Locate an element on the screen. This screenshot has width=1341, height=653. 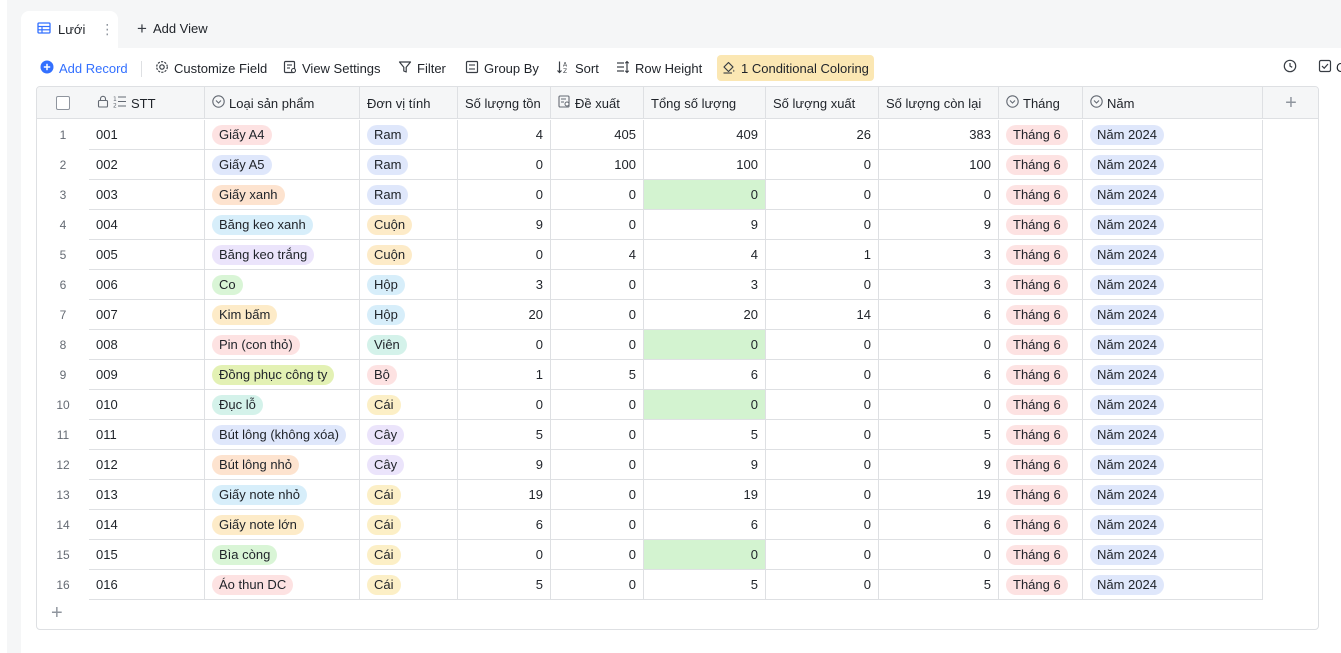
cell-stt: 004 is located at coordinates (147, 225).